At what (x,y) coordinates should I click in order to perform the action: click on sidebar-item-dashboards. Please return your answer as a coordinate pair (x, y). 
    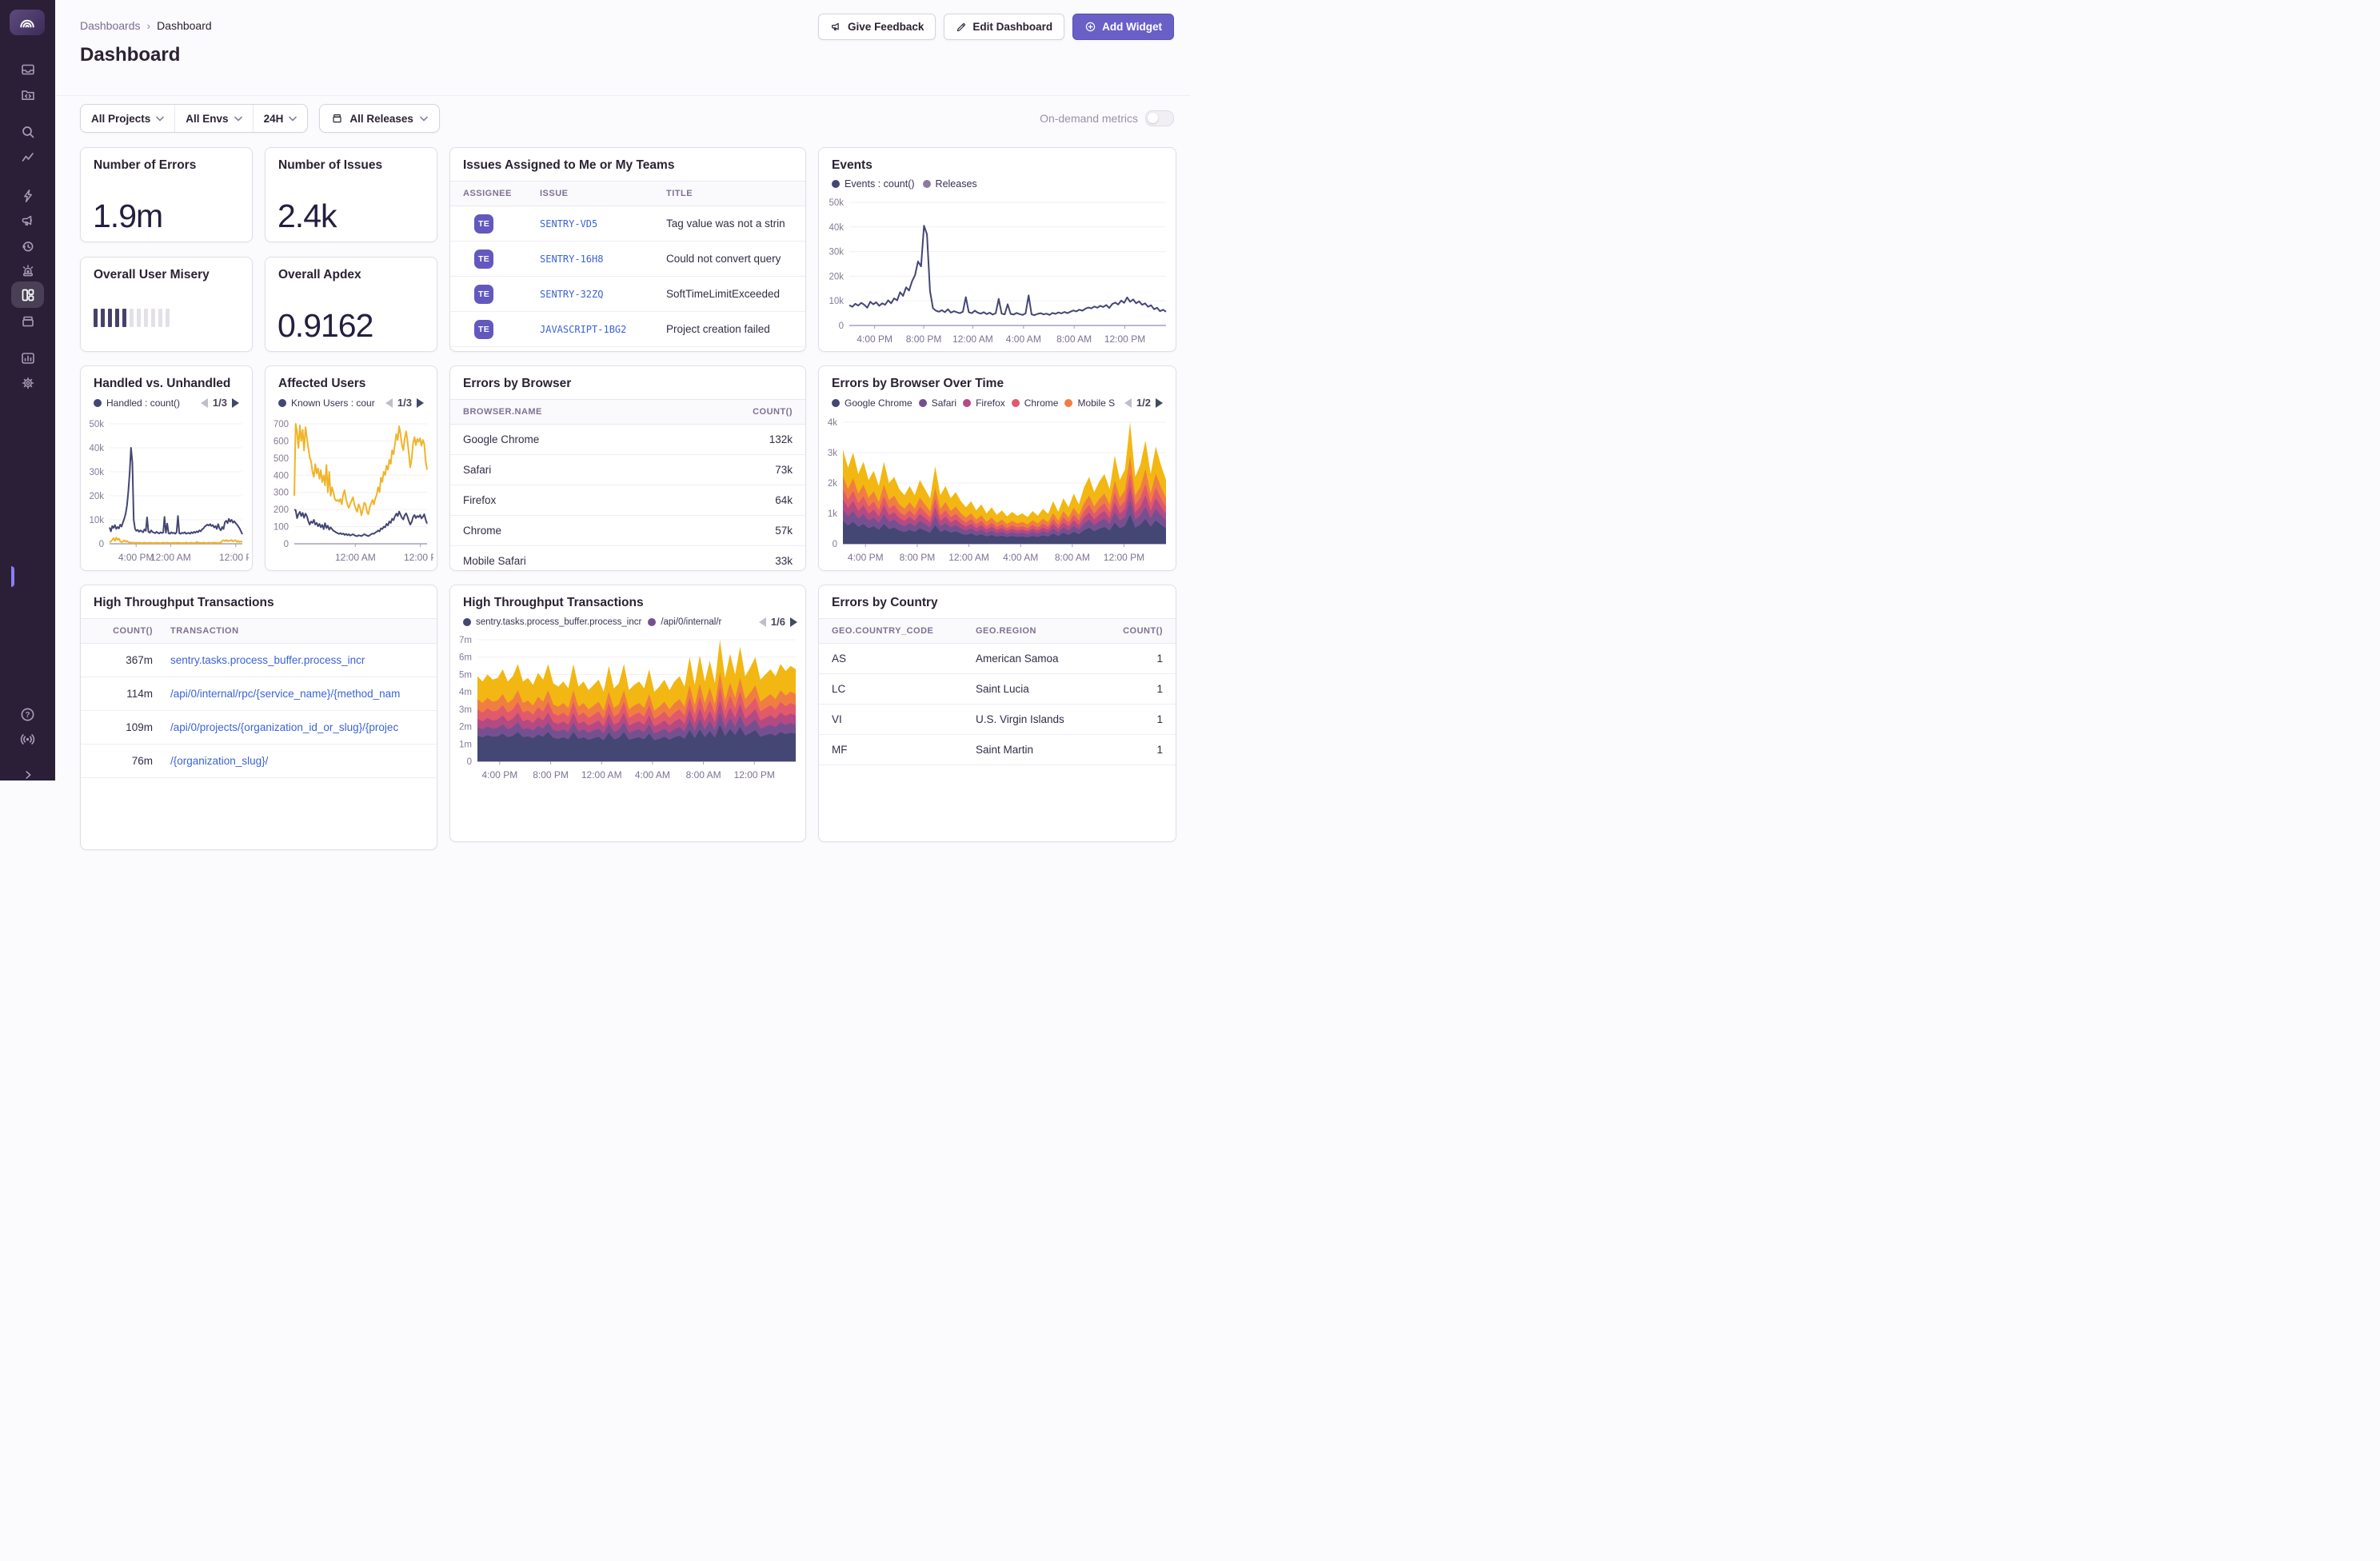
    Looking at the image, I should click on (27, 434).